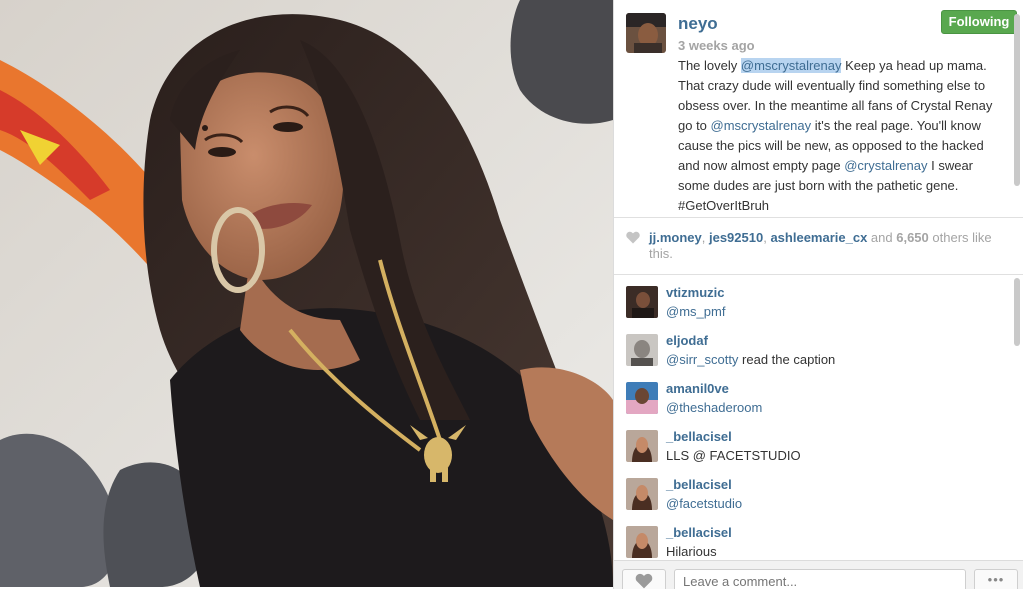  What do you see at coordinates (882, 237) in the screenshot?
I see `likes-and: and` at bounding box center [882, 237].